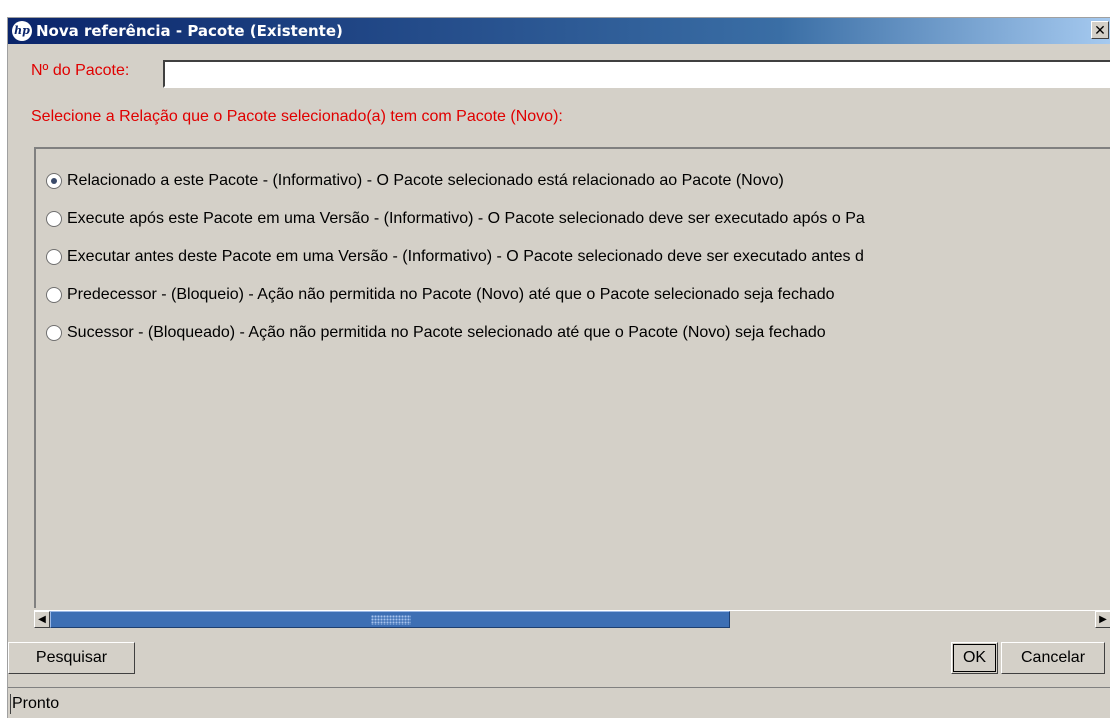 This screenshot has height=721, width=1110. What do you see at coordinates (35, 704) in the screenshot?
I see `status-text: Pronto` at bounding box center [35, 704].